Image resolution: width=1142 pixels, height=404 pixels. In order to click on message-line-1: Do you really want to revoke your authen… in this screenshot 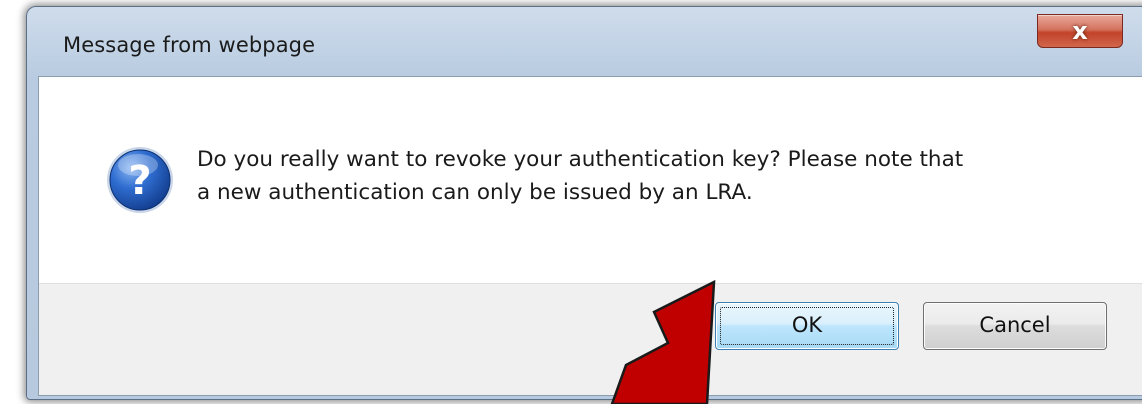, I will do `click(580, 159)`.